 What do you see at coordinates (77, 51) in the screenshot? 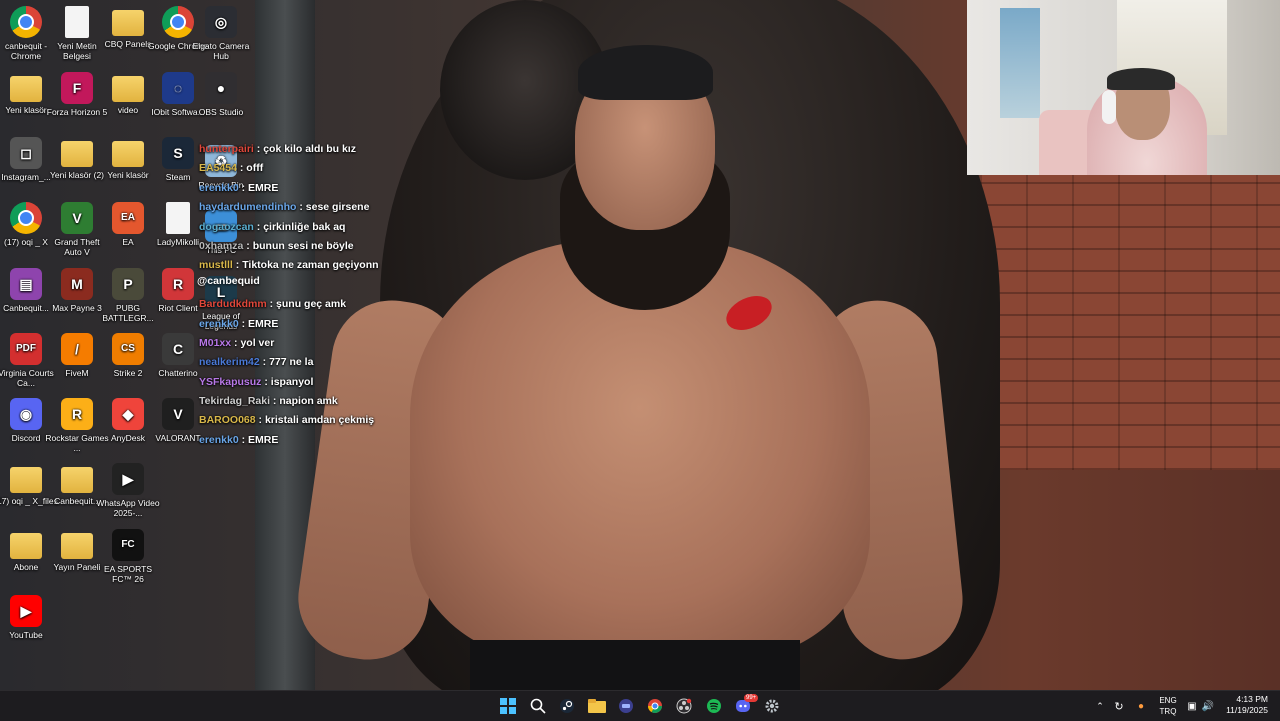
I see `desktop-icon-label: Yeni Metin Belgesi` at bounding box center [77, 51].